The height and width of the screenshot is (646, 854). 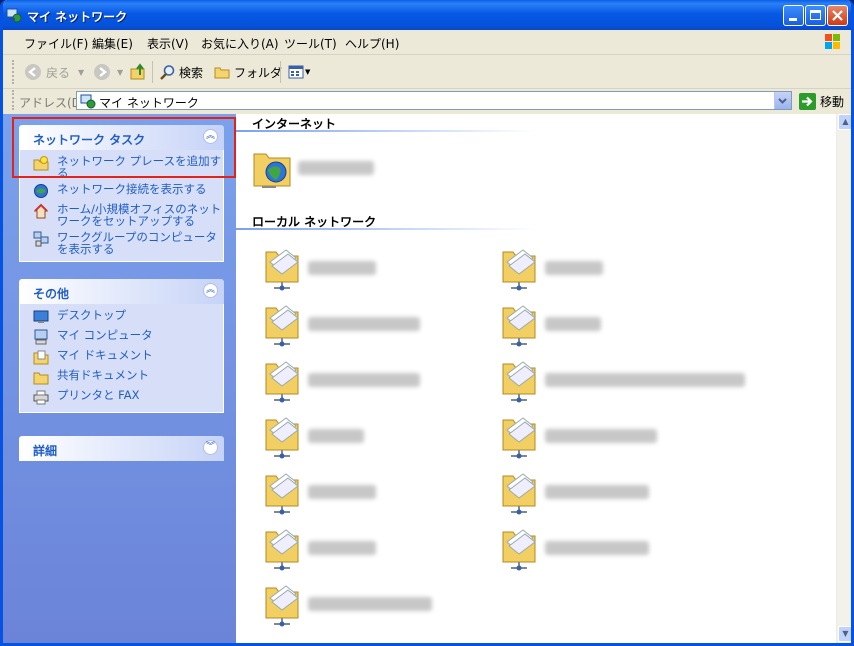 What do you see at coordinates (77, 17) in the screenshot?
I see `window-title: マイ ネットワーク` at bounding box center [77, 17].